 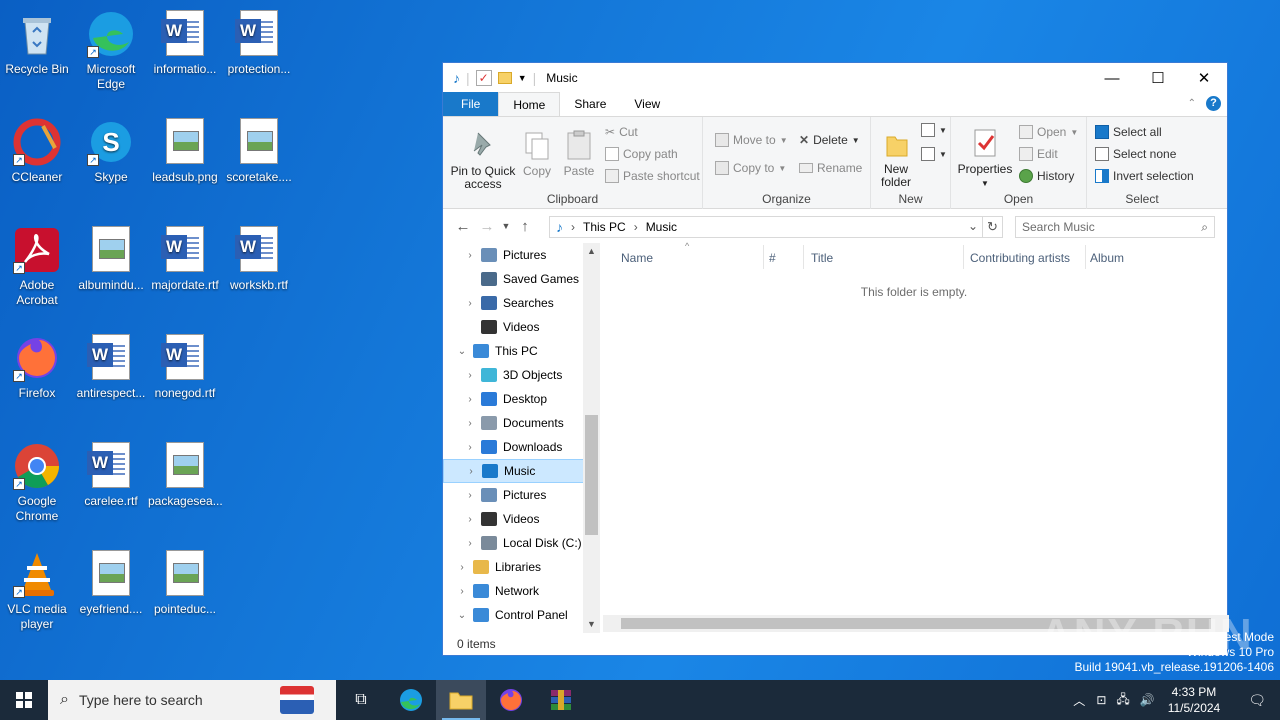 What do you see at coordinates (185, 364) in the screenshot?
I see `desktop-icon-file: nonegod.rtf` at bounding box center [185, 364].